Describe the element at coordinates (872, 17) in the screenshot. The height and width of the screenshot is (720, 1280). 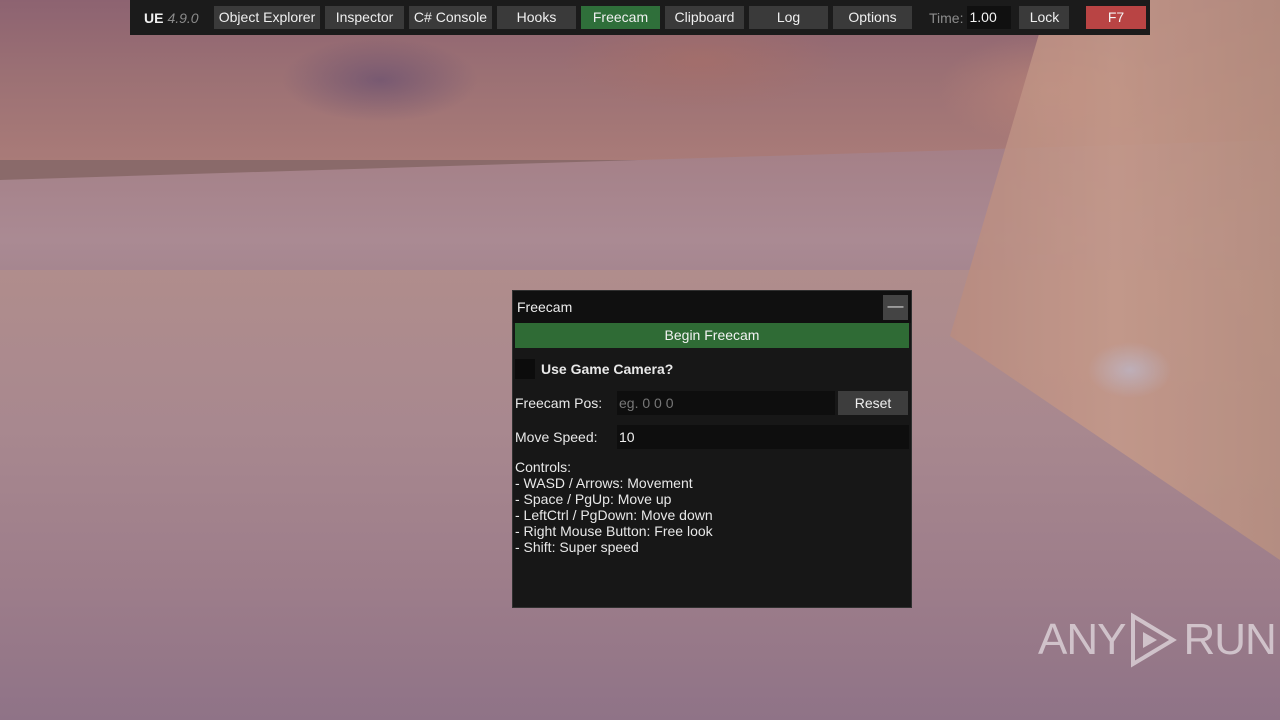
I see `tab-options: Options` at that location.